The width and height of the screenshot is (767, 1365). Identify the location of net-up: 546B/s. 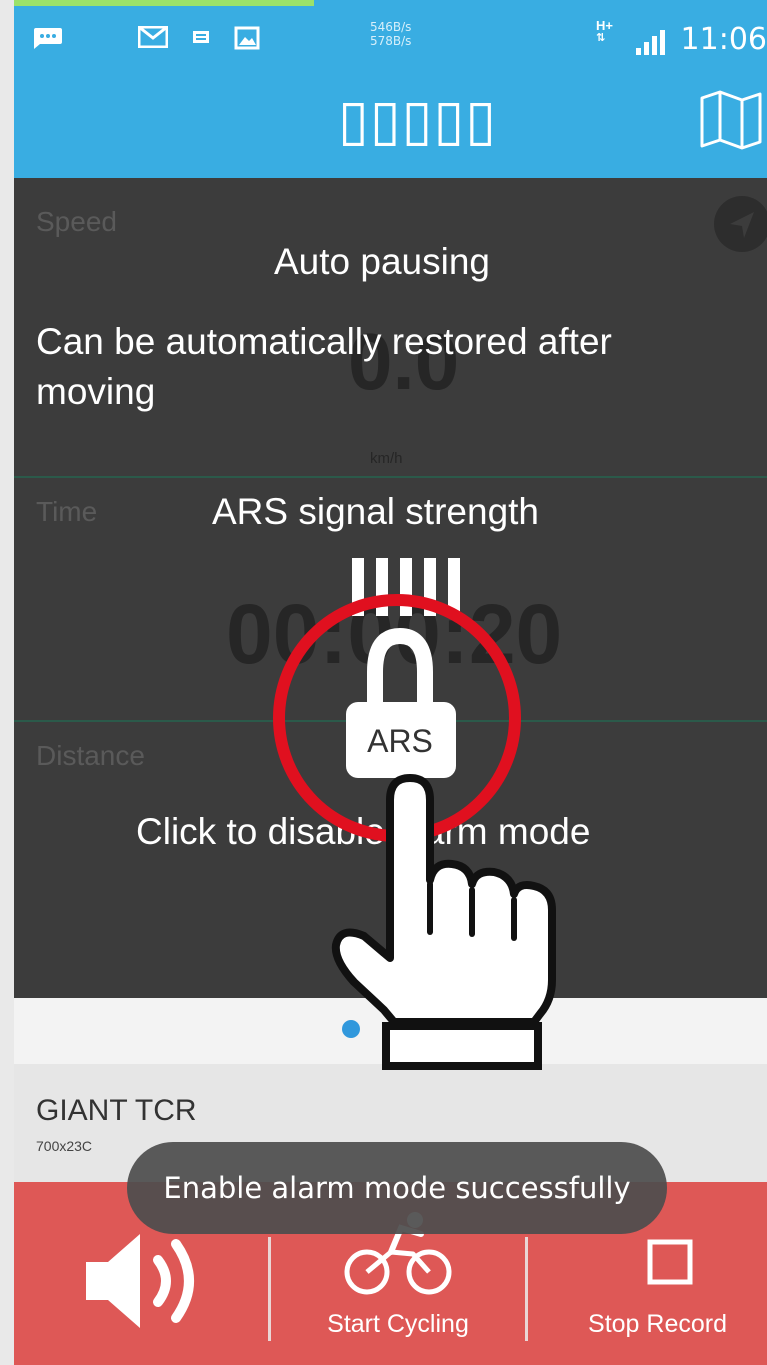
(391, 27).